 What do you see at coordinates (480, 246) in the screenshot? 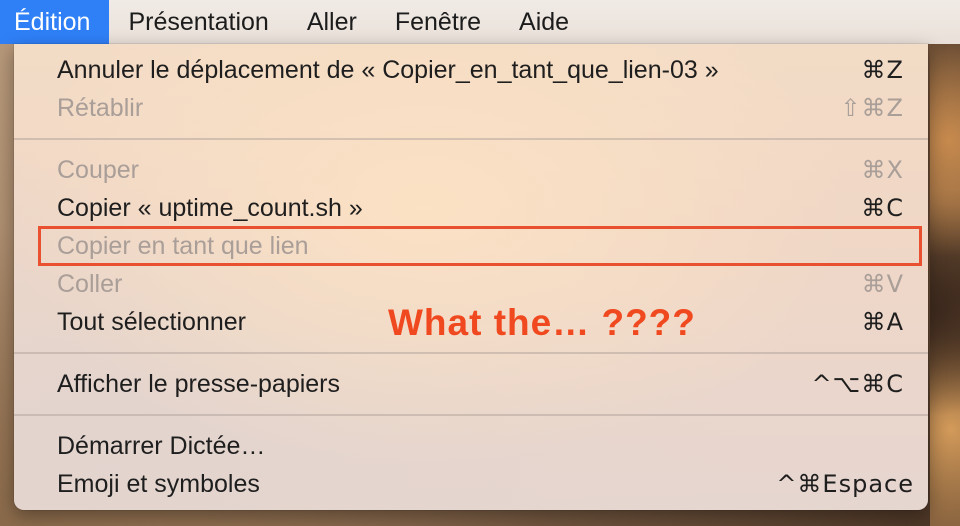
I see `highlight-annotation-box` at bounding box center [480, 246].